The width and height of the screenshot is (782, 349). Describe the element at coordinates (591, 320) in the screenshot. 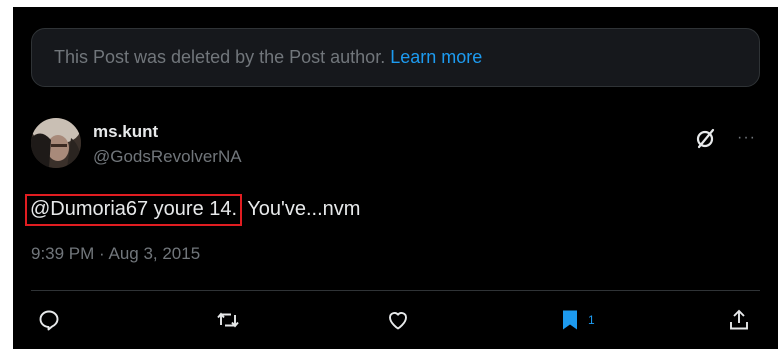

I see `bookmark-count: 1` at that location.